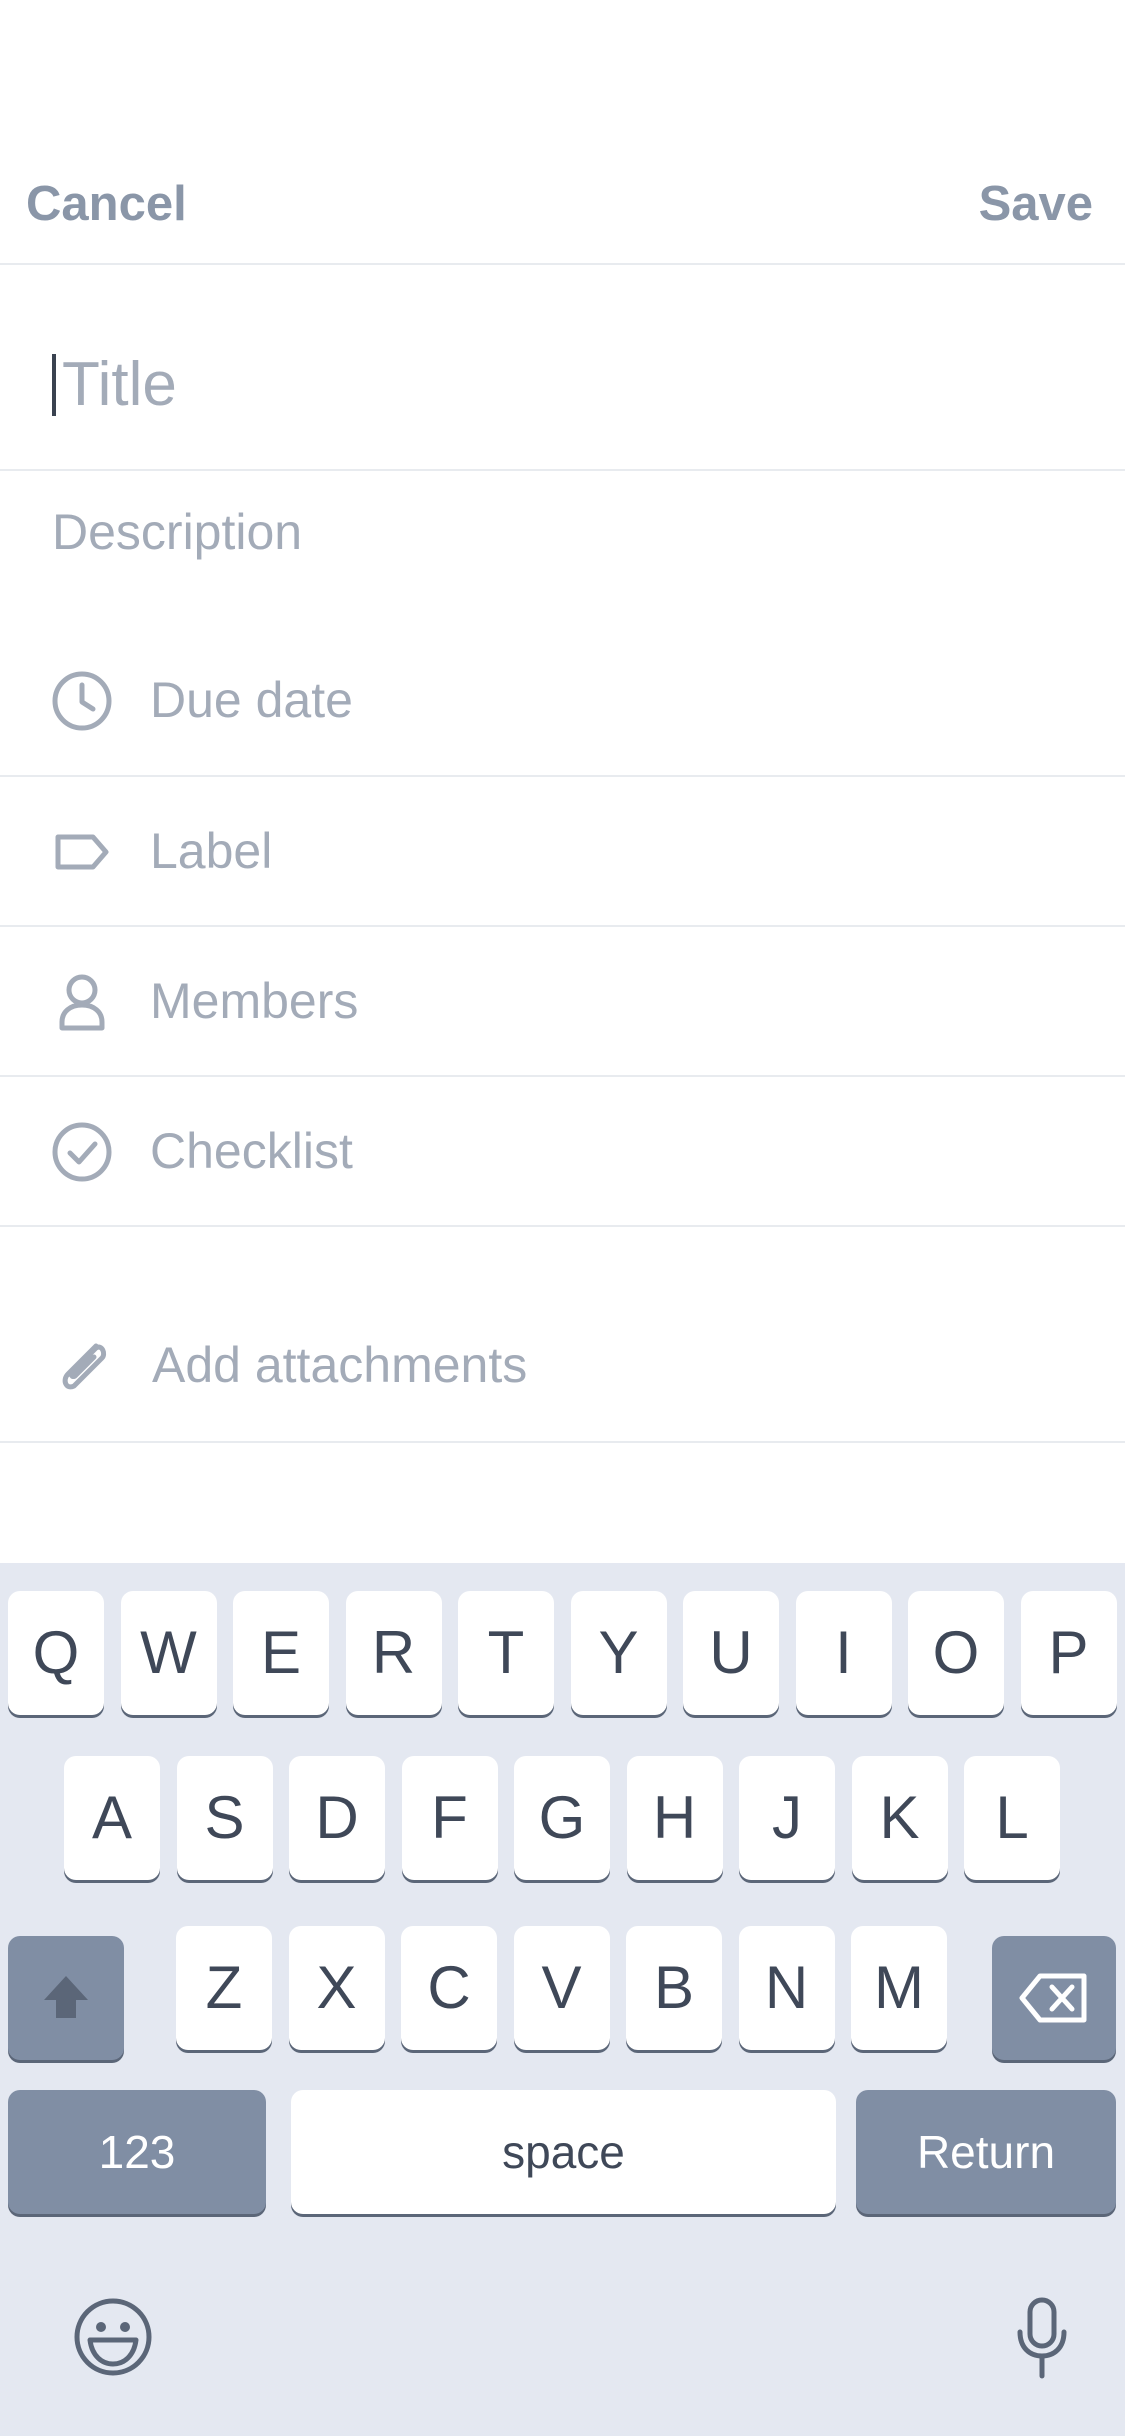  What do you see at coordinates (562, 851) in the screenshot?
I see `label-row: Label` at bounding box center [562, 851].